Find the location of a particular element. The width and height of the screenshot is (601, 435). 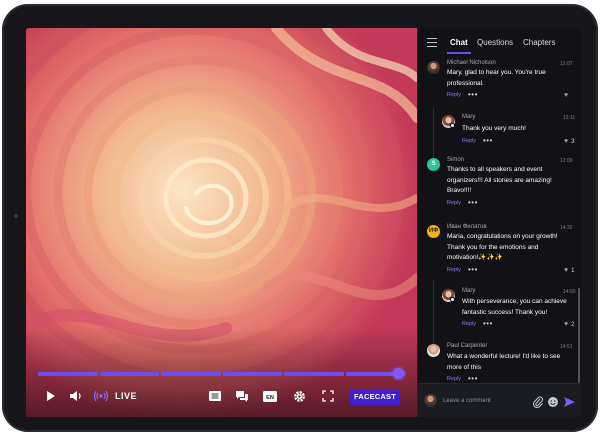

live-label: LIVE is located at coordinates (126, 396).